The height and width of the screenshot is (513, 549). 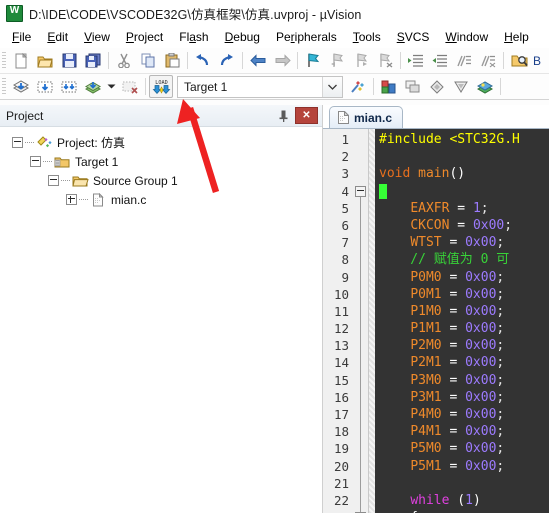 I want to click on target-select: Target 1, so click(x=260, y=86).